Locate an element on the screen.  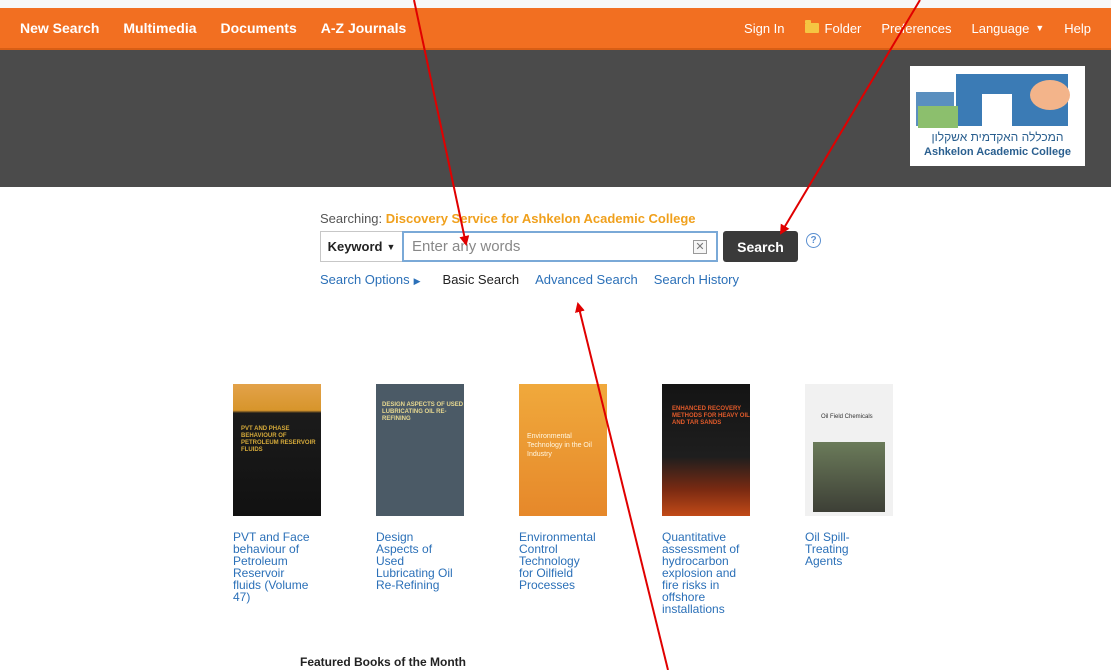
annotation-arrow-to-input is located at coordinates (441, 123).